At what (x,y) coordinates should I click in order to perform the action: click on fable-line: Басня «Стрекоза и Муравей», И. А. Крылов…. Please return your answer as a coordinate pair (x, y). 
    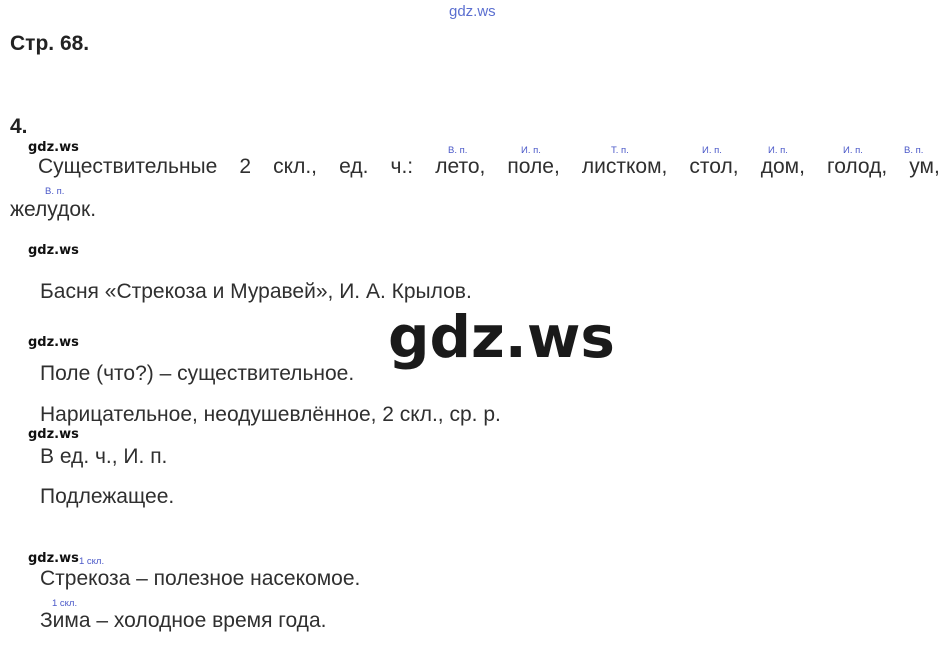
    Looking at the image, I should click on (256, 291).